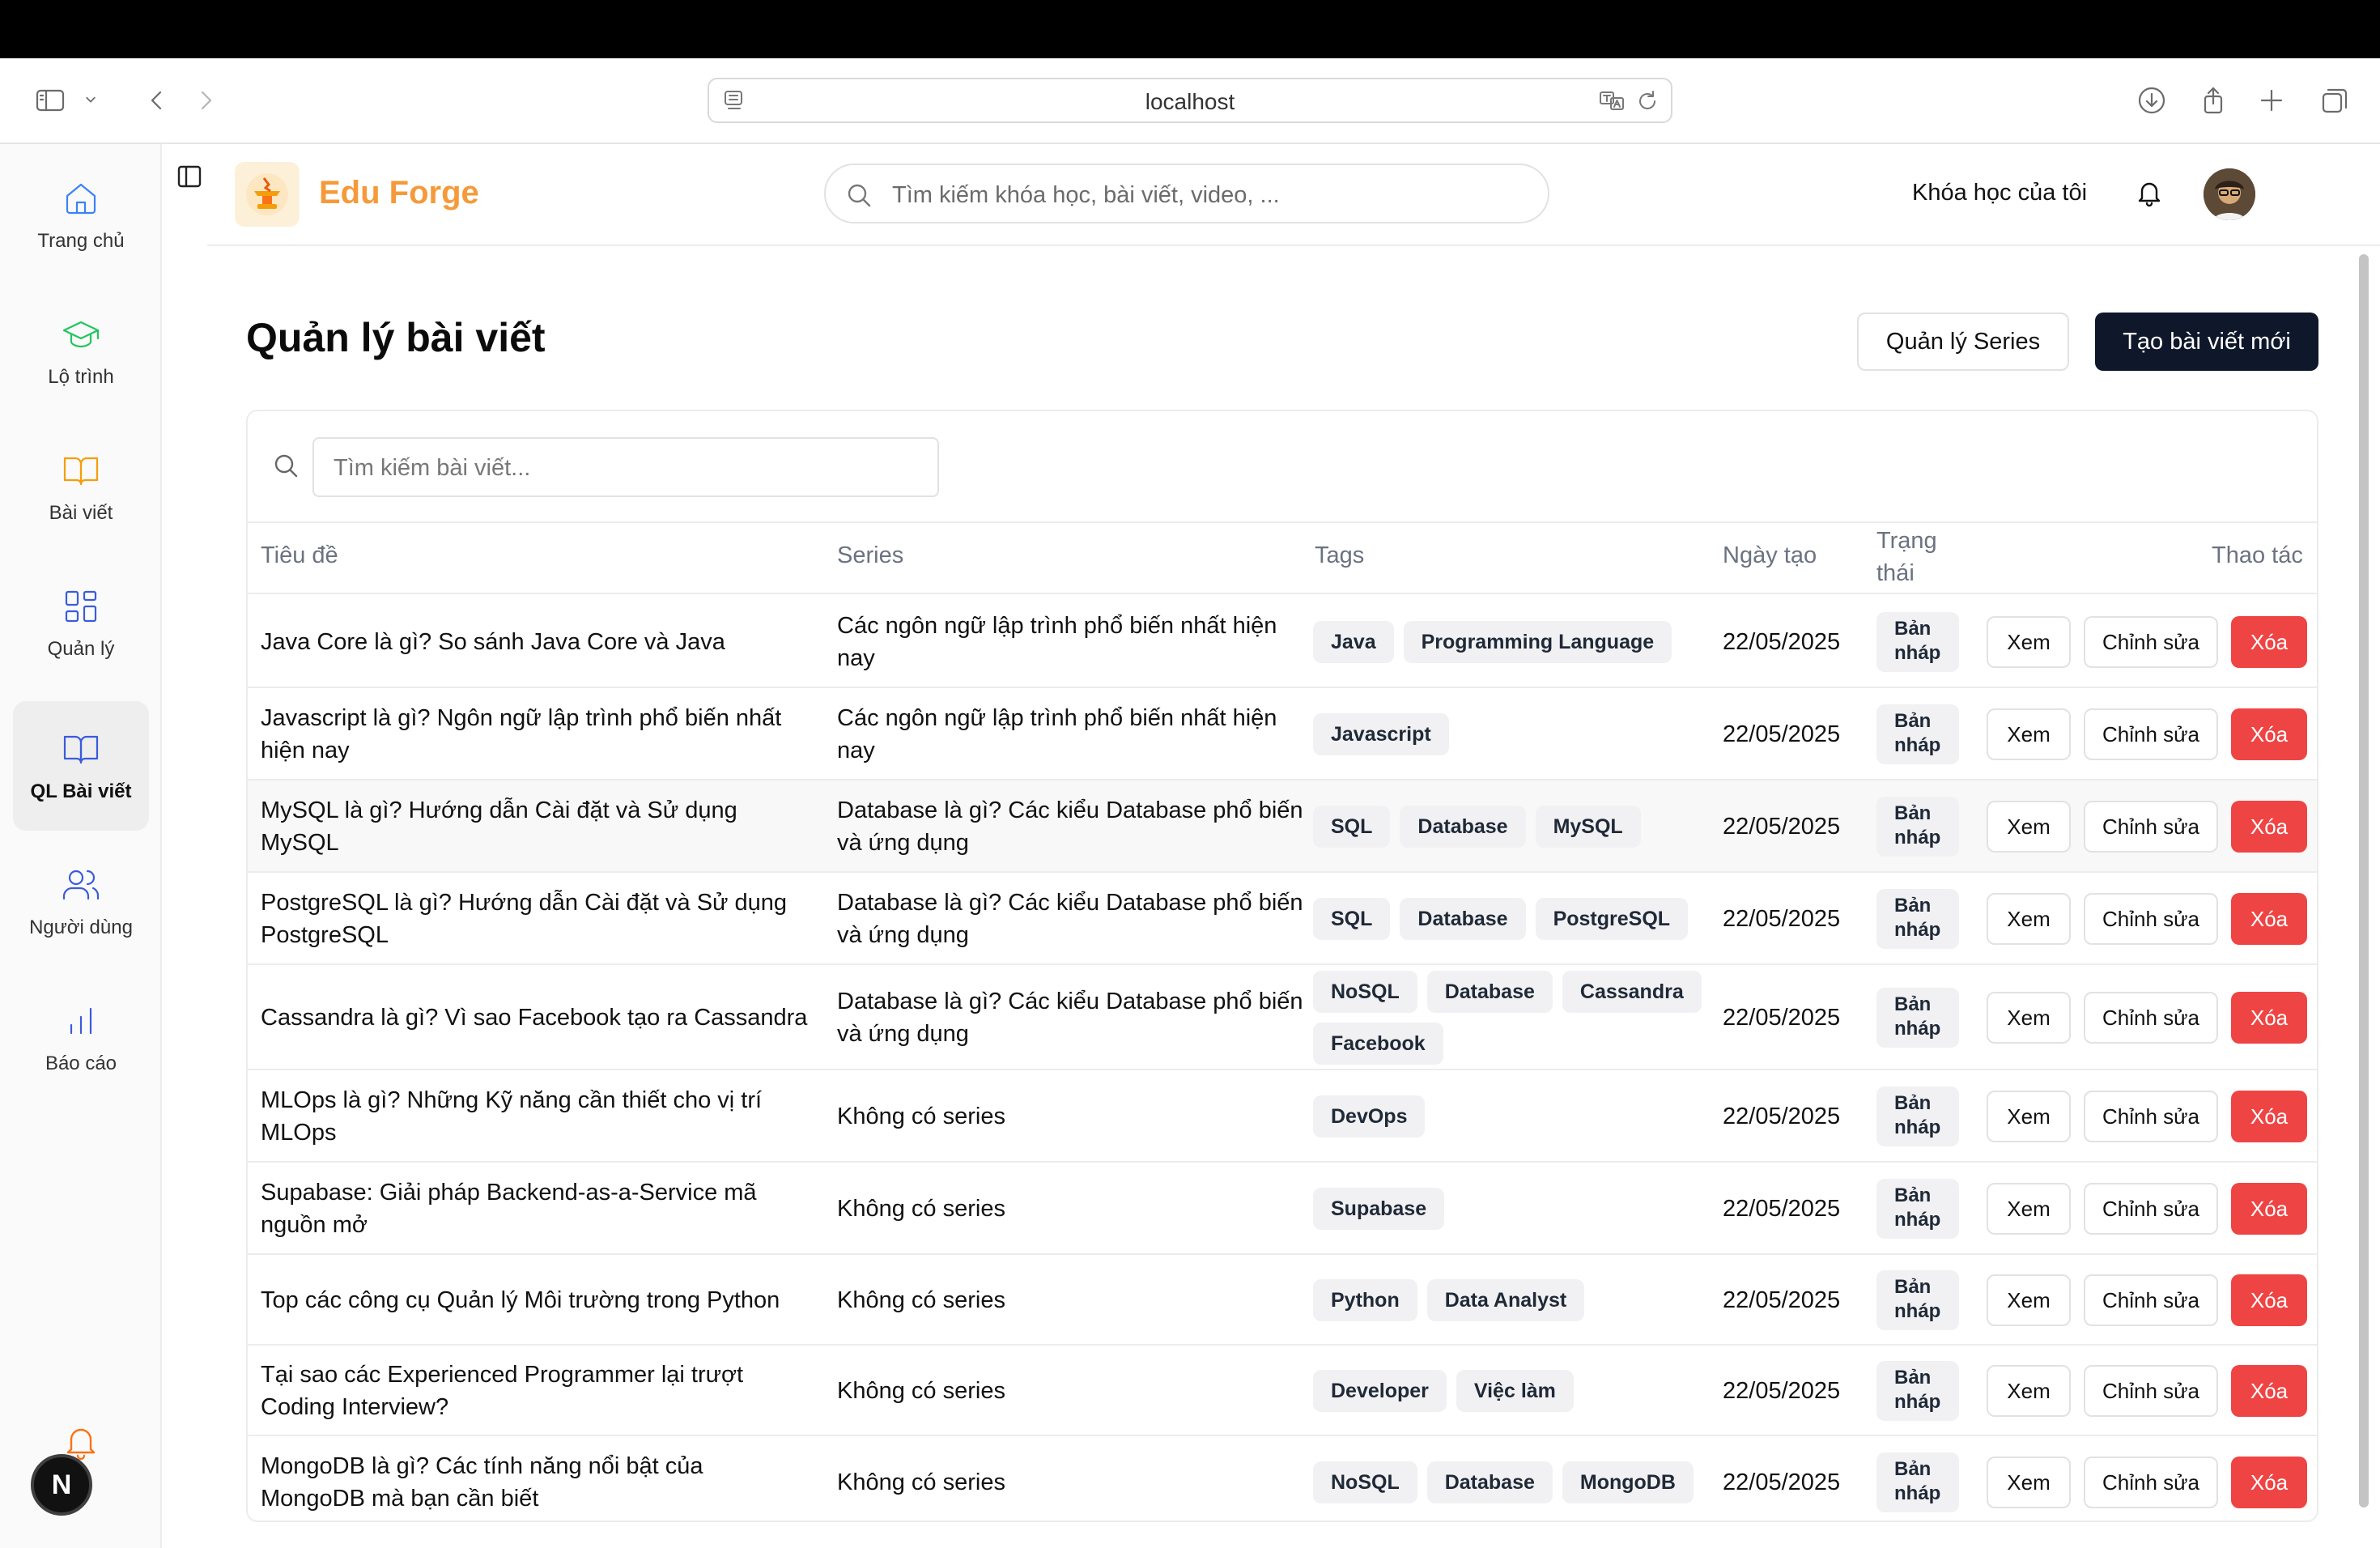 The width and height of the screenshot is (2380, 1548). I want to click on tab-overview-icon, so click(2334, 100).